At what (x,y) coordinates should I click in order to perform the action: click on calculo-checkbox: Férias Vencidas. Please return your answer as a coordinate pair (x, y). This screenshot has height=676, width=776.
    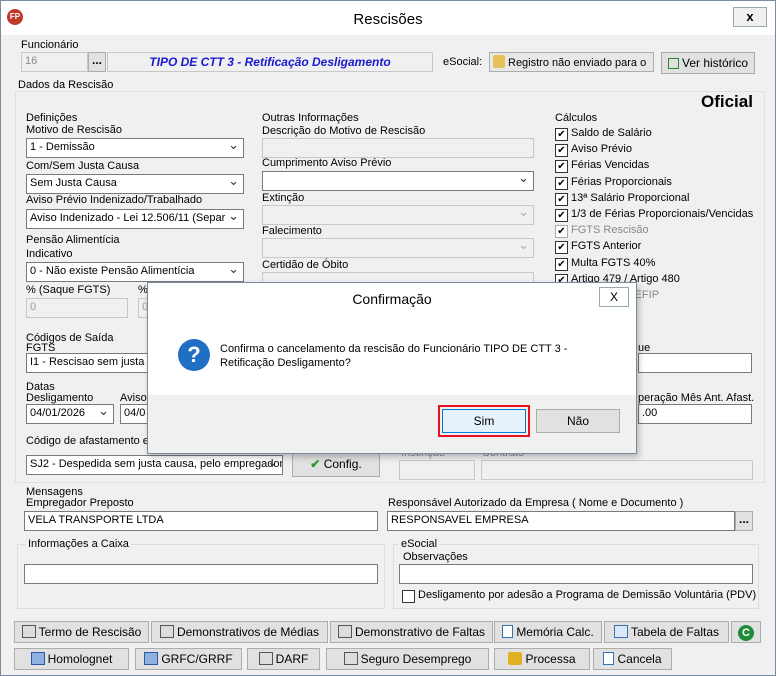
    Looking at the image, I should click on (602, 166).